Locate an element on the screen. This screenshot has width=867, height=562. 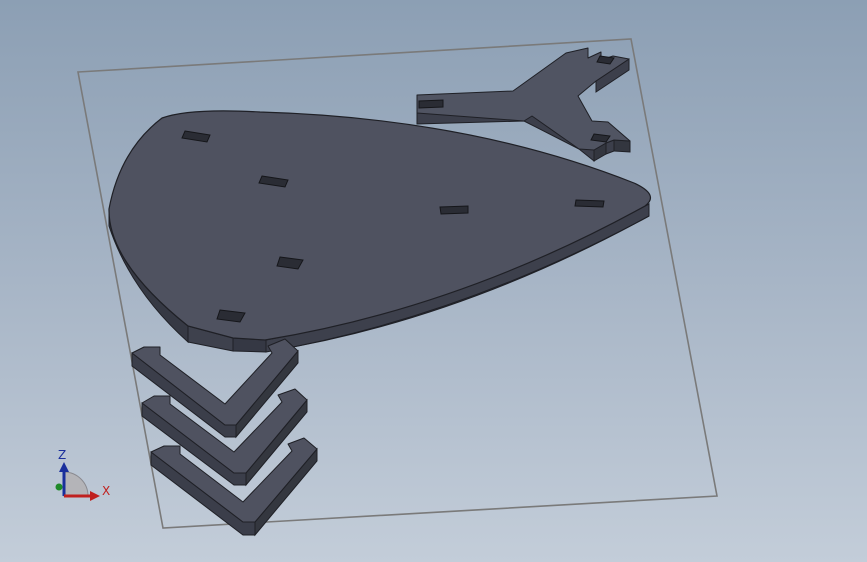
reference-triad: Z X is located at coordinates (82, 474).